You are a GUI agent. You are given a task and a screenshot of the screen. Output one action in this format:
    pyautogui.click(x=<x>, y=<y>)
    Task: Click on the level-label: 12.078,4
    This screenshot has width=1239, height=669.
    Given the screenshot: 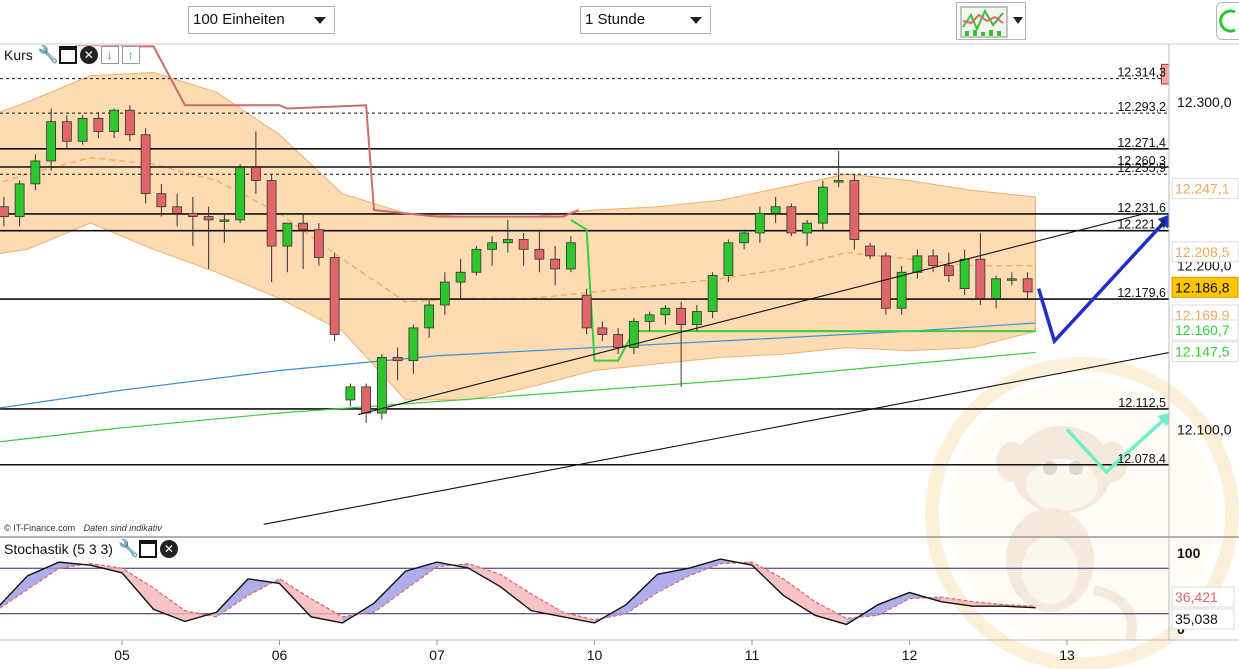 What is the action you would take?
    pyautogui.click(x=1141, y=459)
    